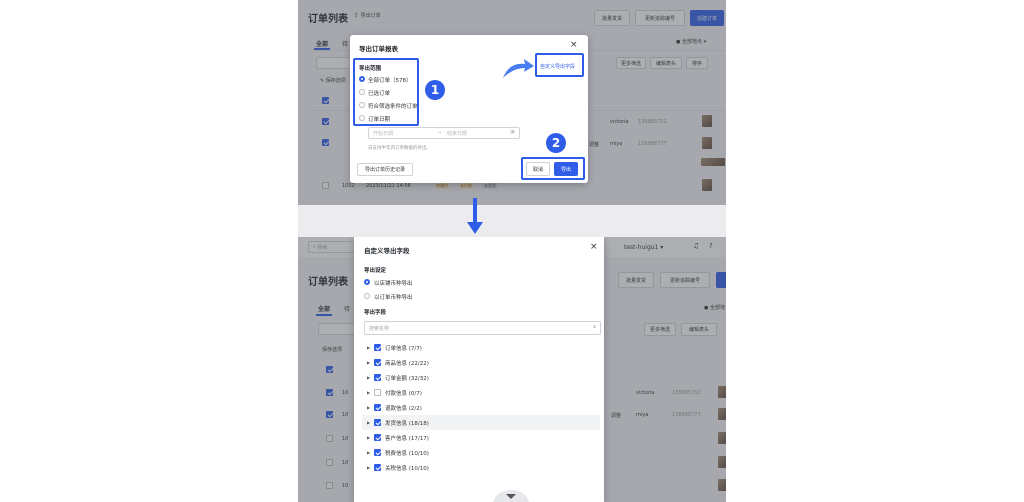 The height and width of the screenshot is (502, 1024). I want to click on field-group-label: 关税信息 (10/10), so click(407, 469).